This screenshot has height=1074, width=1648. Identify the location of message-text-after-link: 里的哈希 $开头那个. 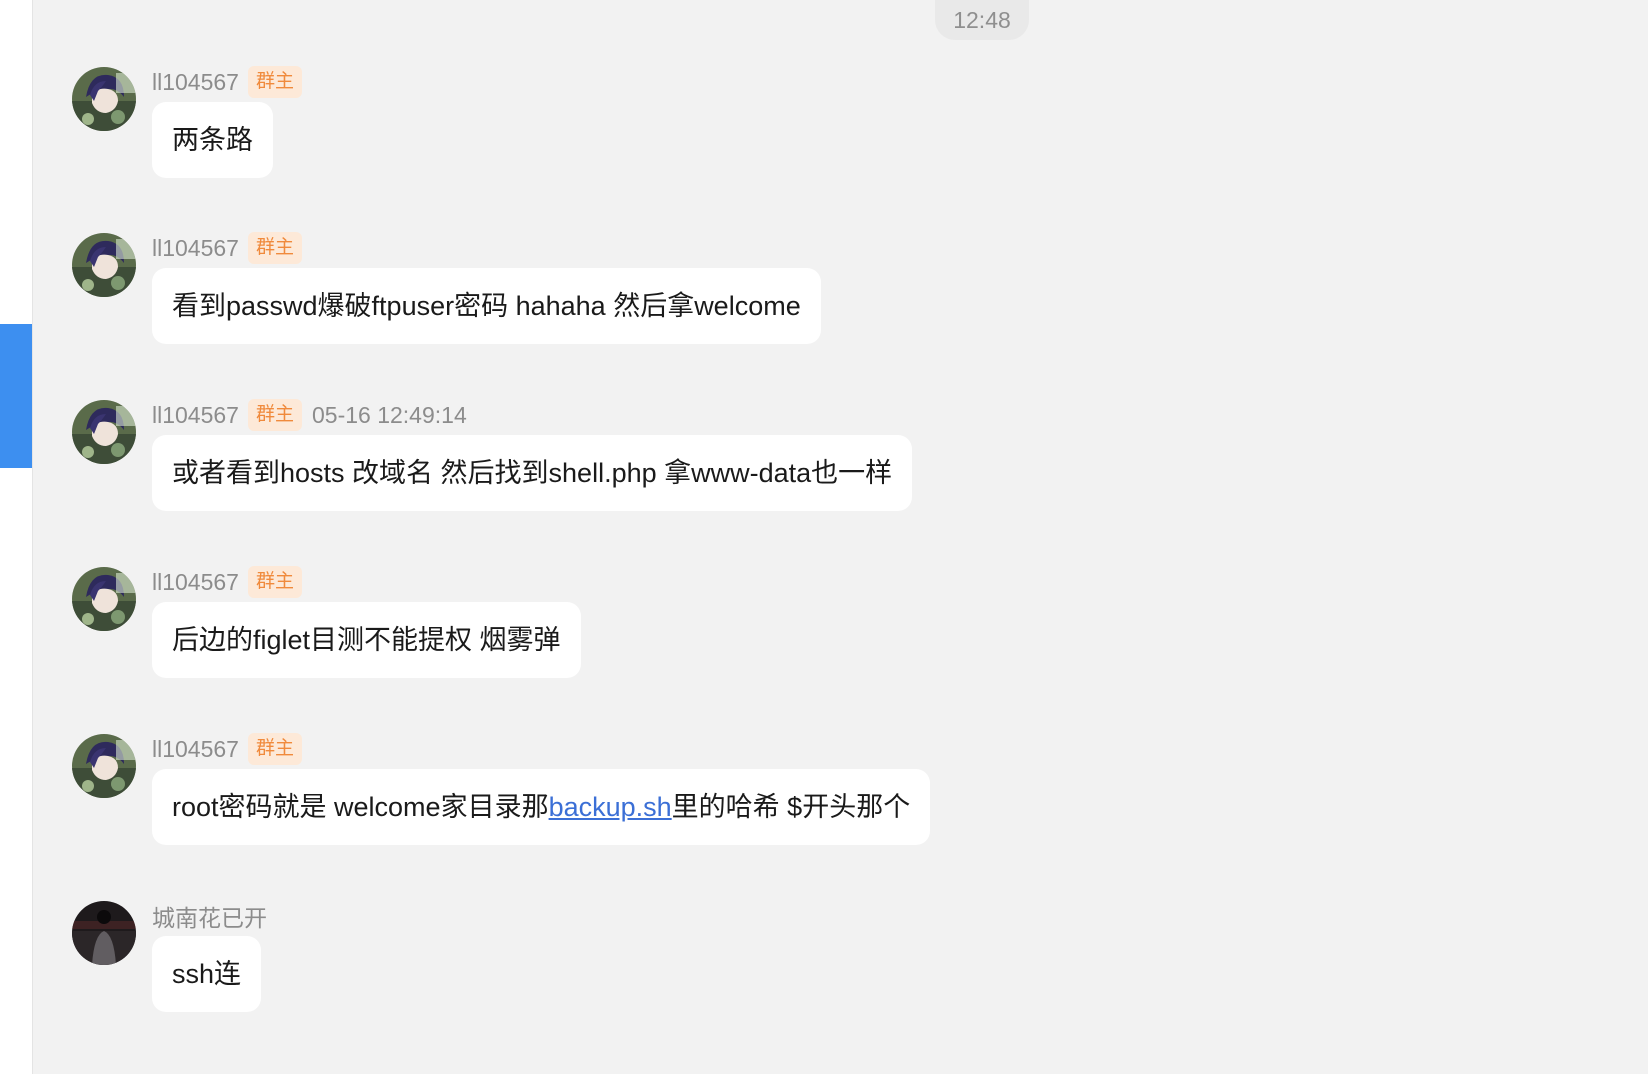
(791, 807).